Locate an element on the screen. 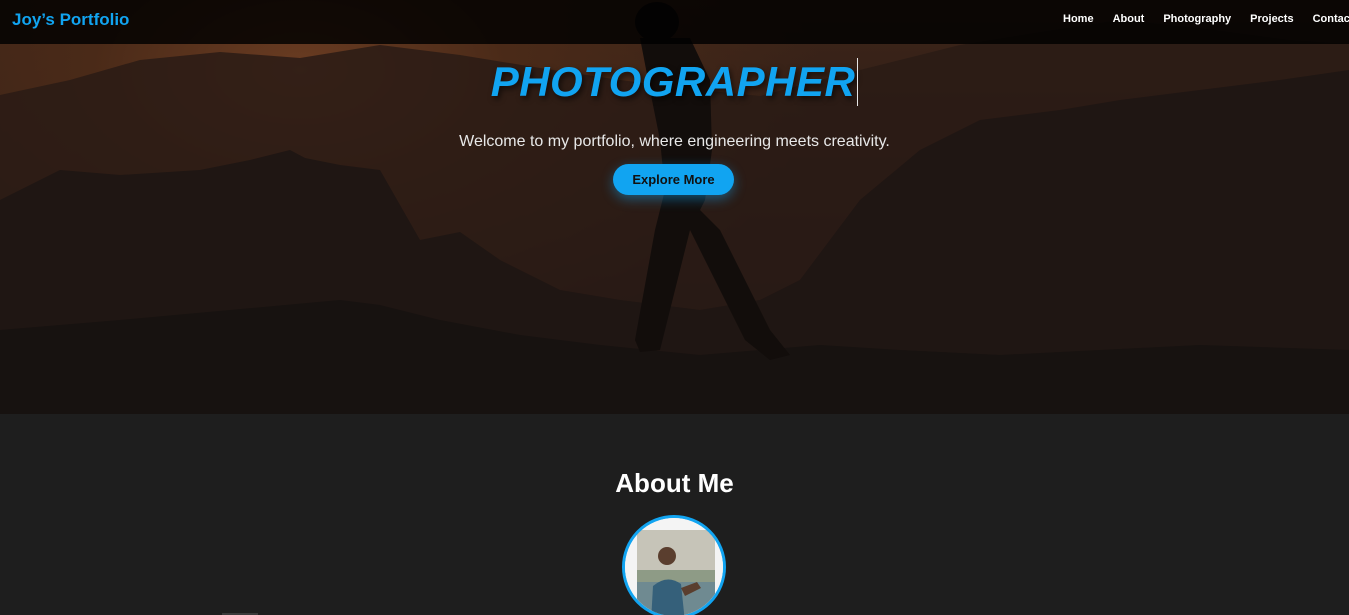 The image size is (1349, 615). nav-link-contact: Contac is located at coordinates (1331, 19).